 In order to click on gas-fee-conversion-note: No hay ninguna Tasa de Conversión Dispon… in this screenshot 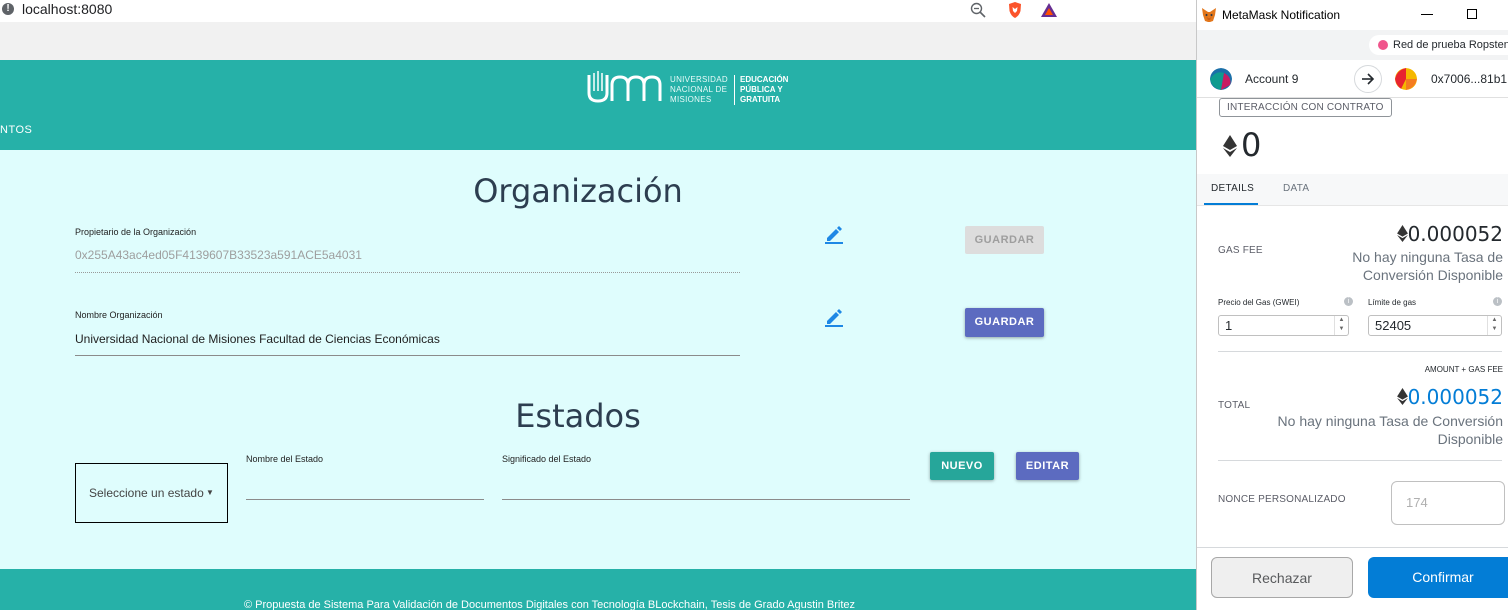, I will do `click(1427, 266)`.